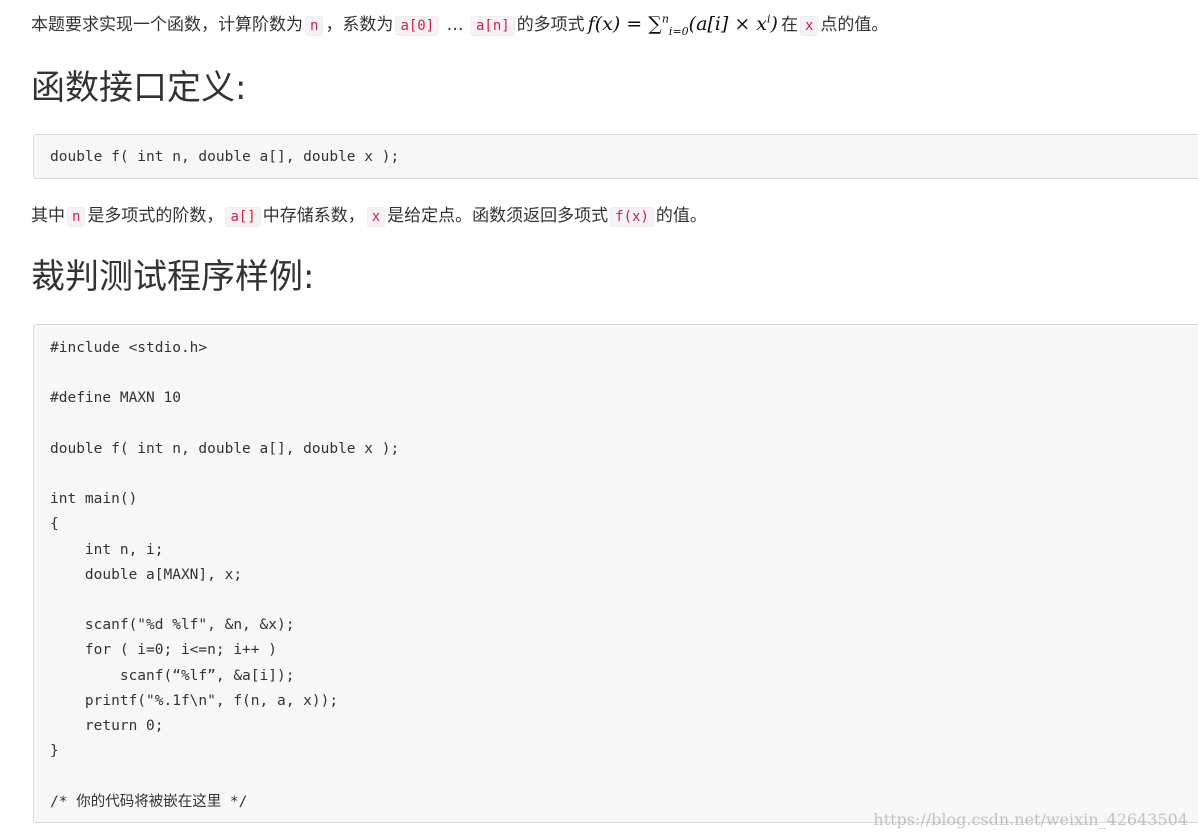 The height and width of the screenshot is (837, 1198). I want to click on intro-text-5: 点的值。, so click(854, 25).